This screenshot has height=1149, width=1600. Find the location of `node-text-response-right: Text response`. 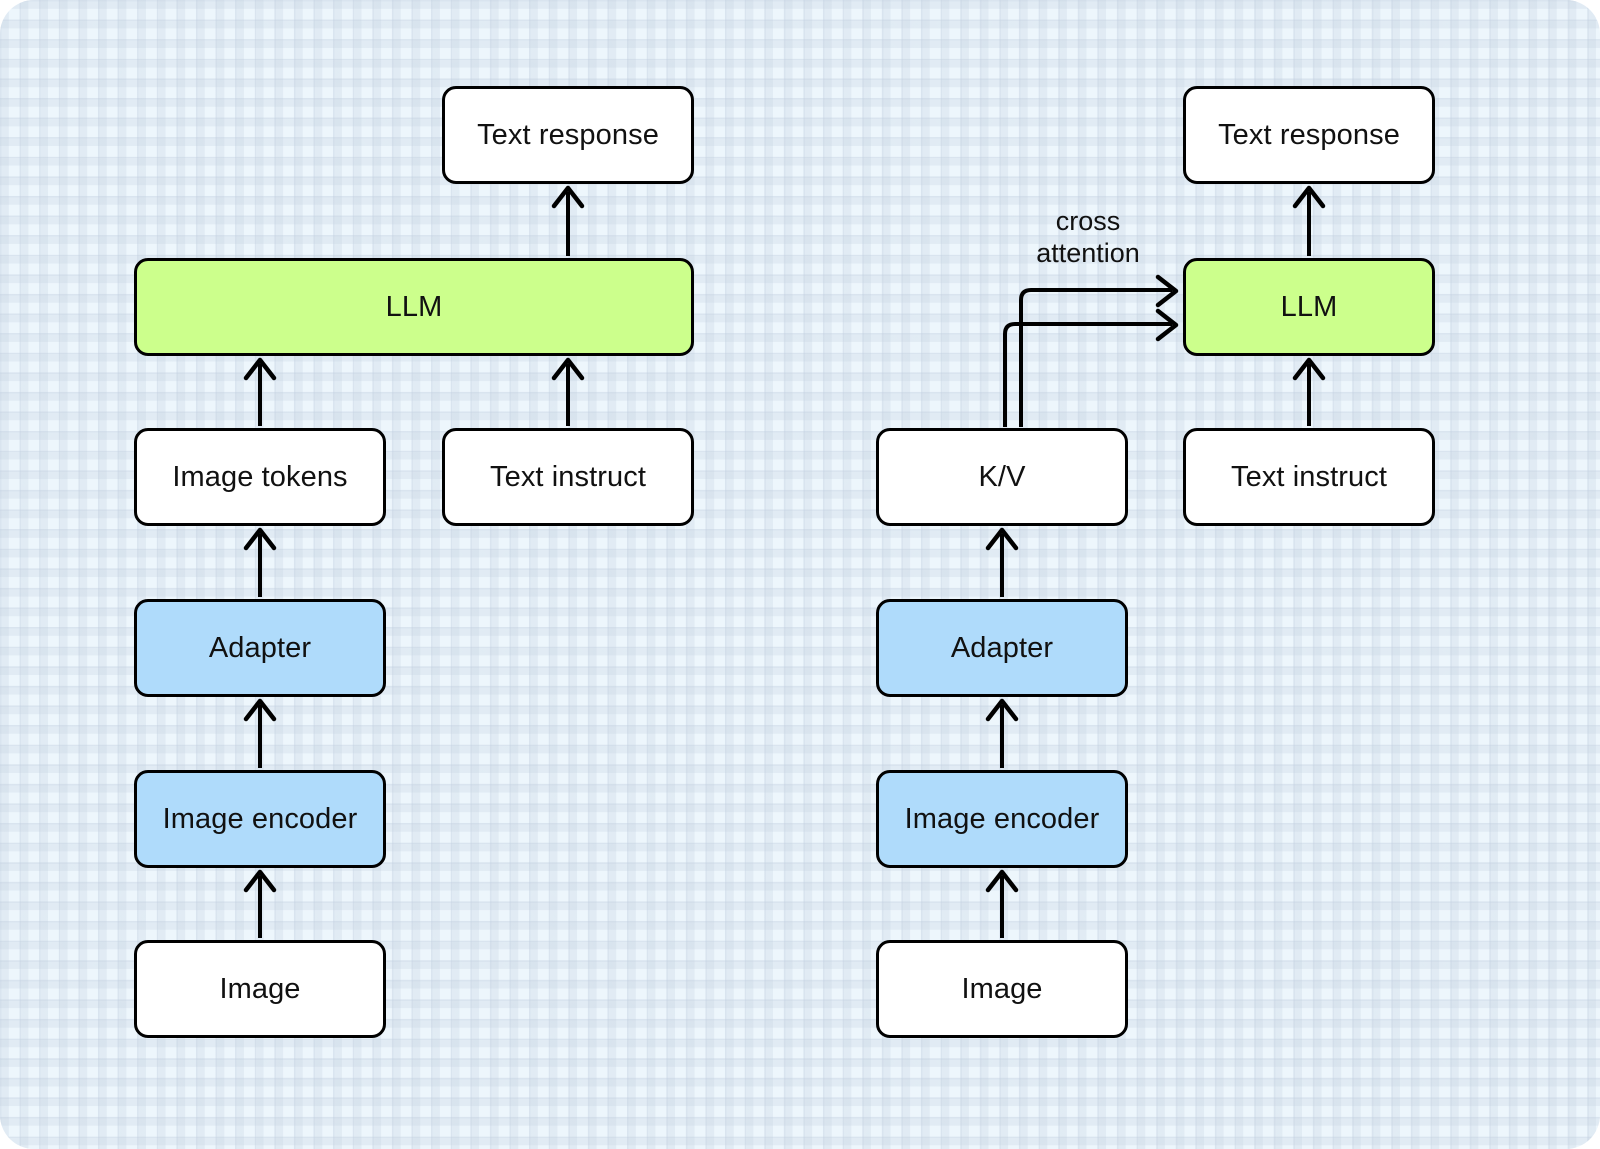

node-text-response-right: Text response is located at coordinates (1309, 135).